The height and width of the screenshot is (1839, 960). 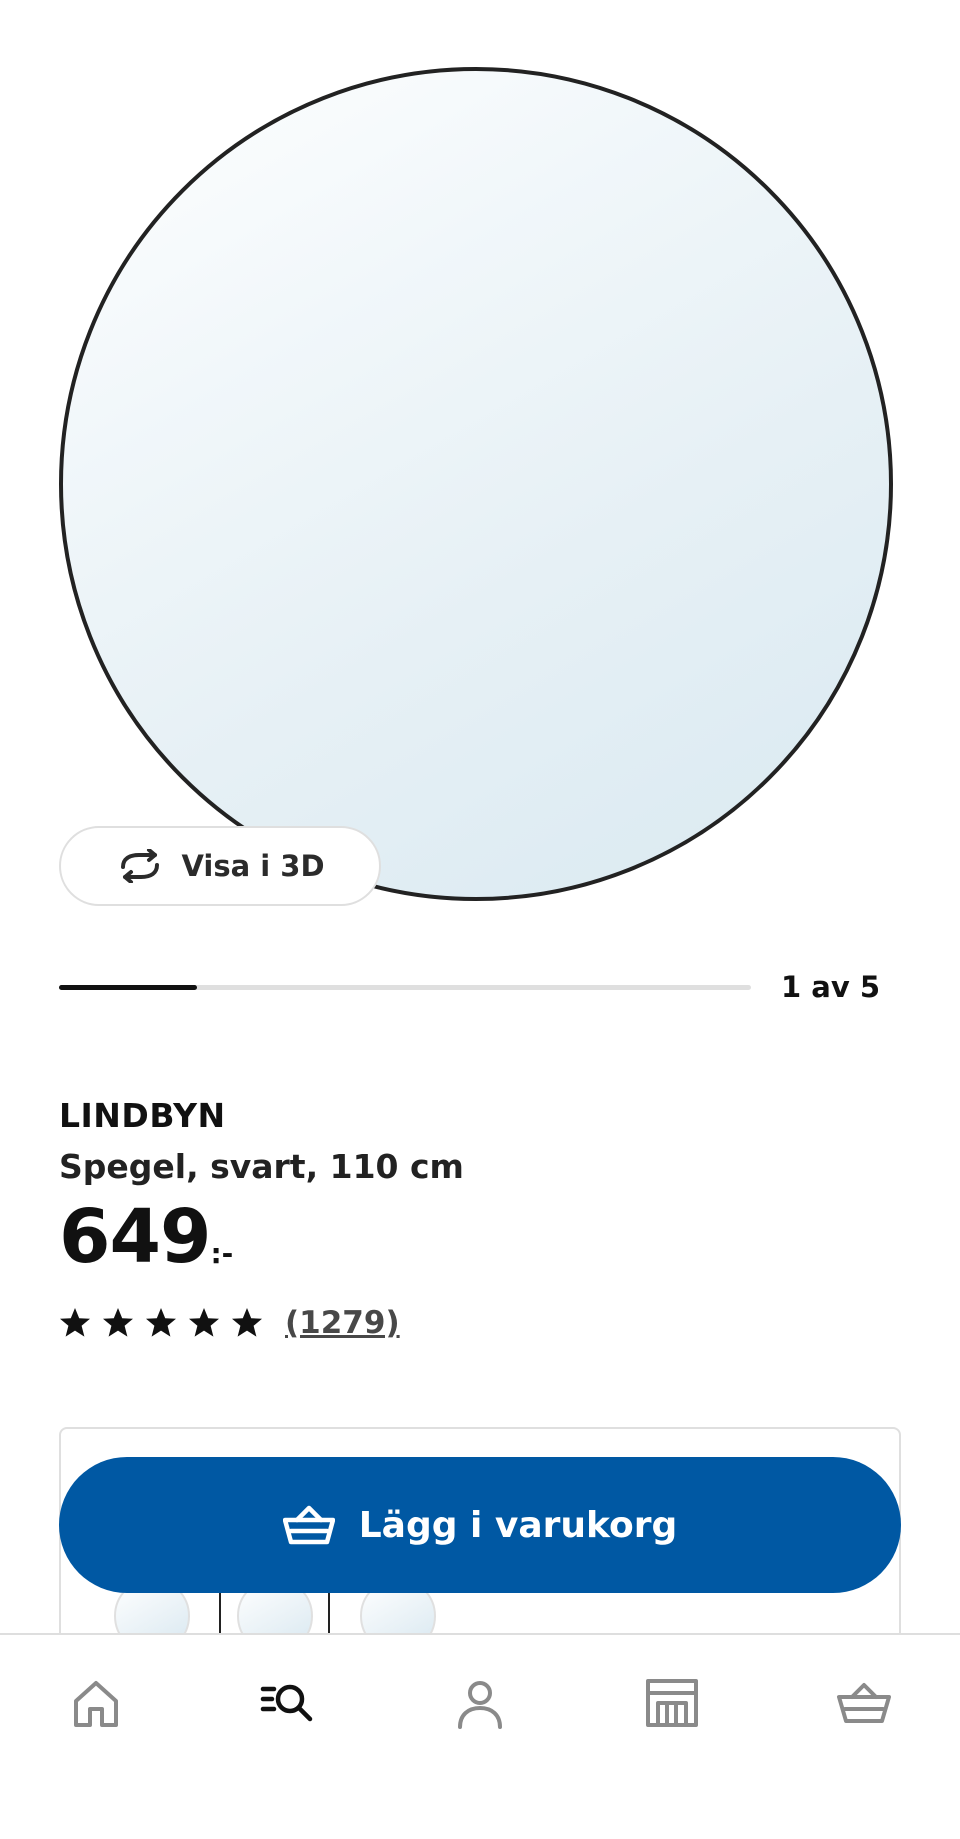 What do you see at coordinates (830, 987) in the screenshot?
I see `carousel-counter: 1 av 5` at bounding box center [830, 987].